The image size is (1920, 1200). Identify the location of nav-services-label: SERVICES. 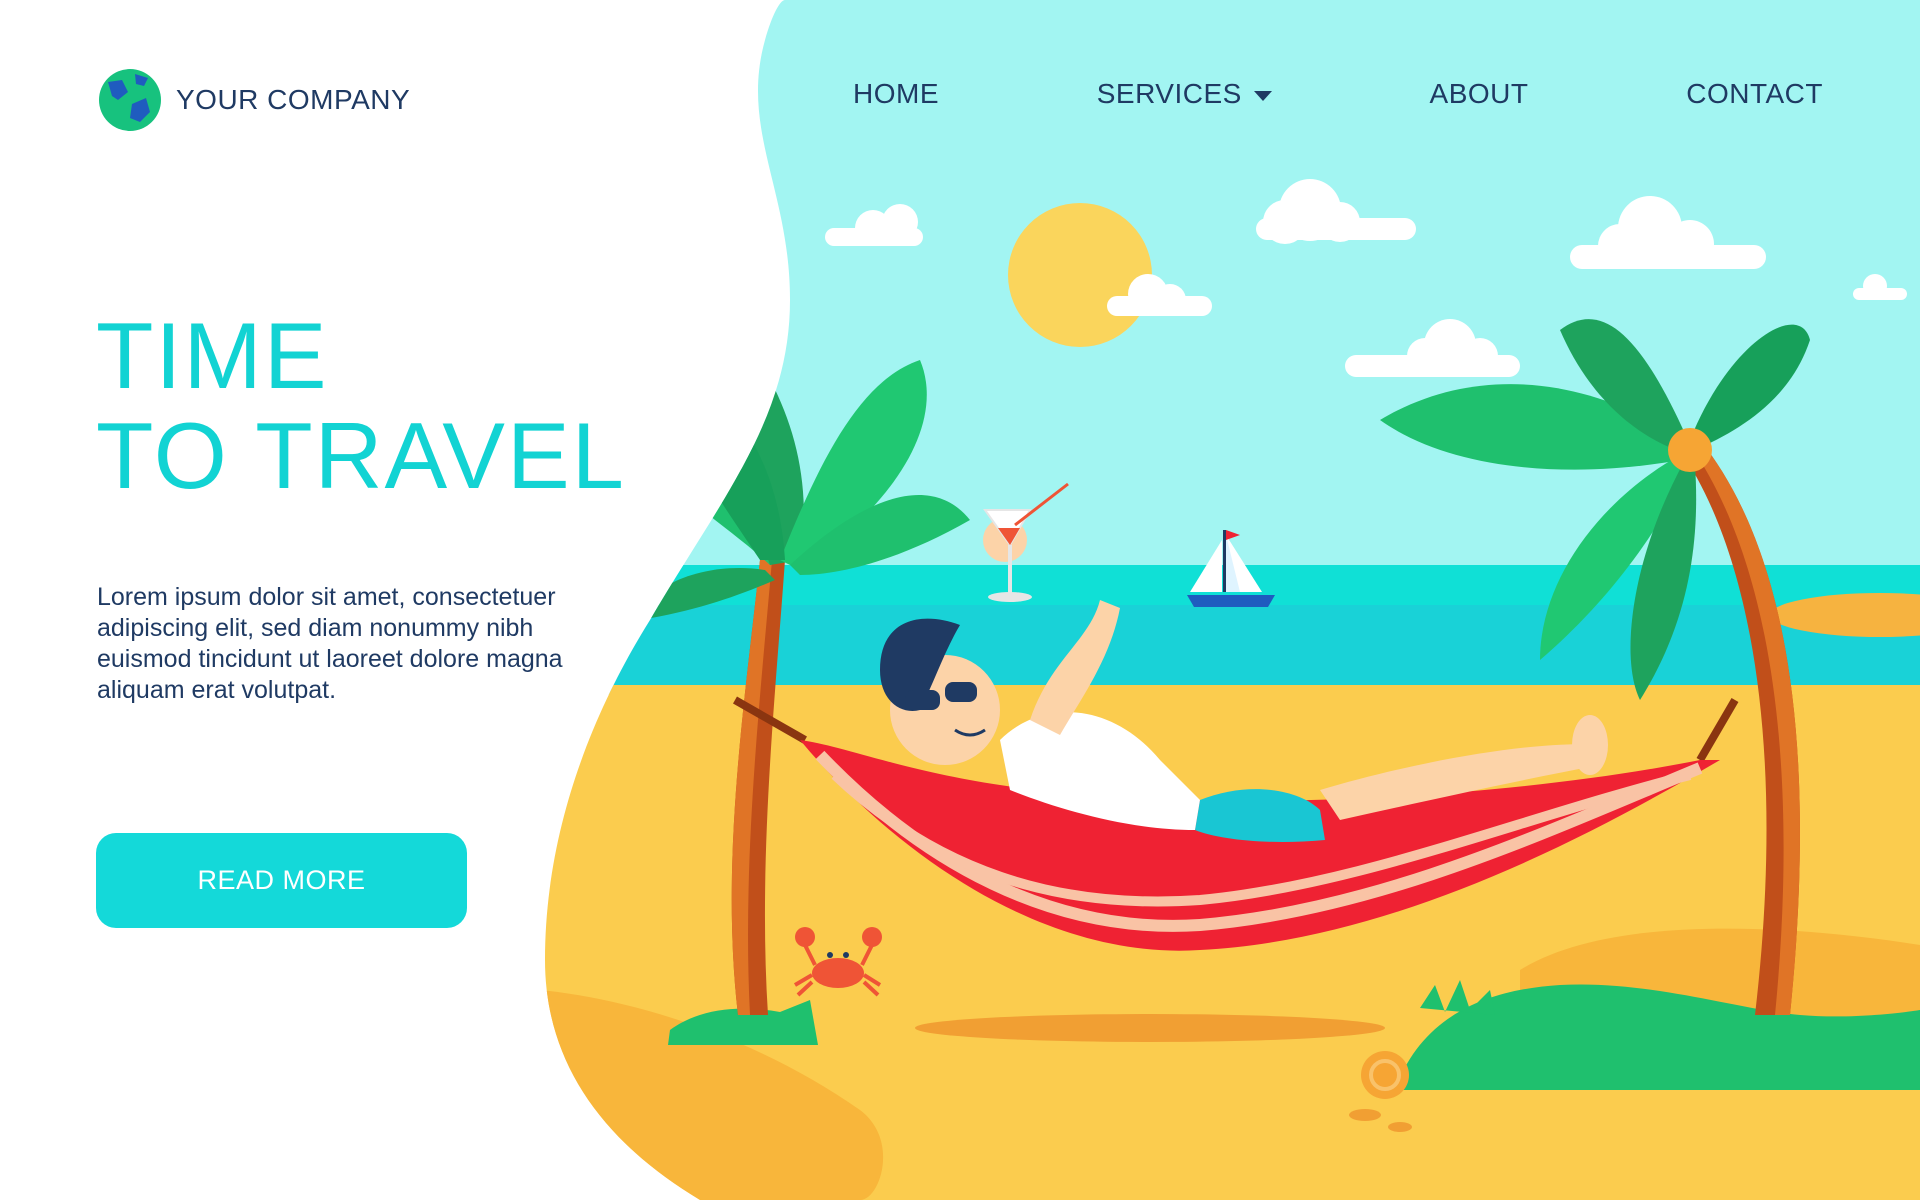
(1169, 93).